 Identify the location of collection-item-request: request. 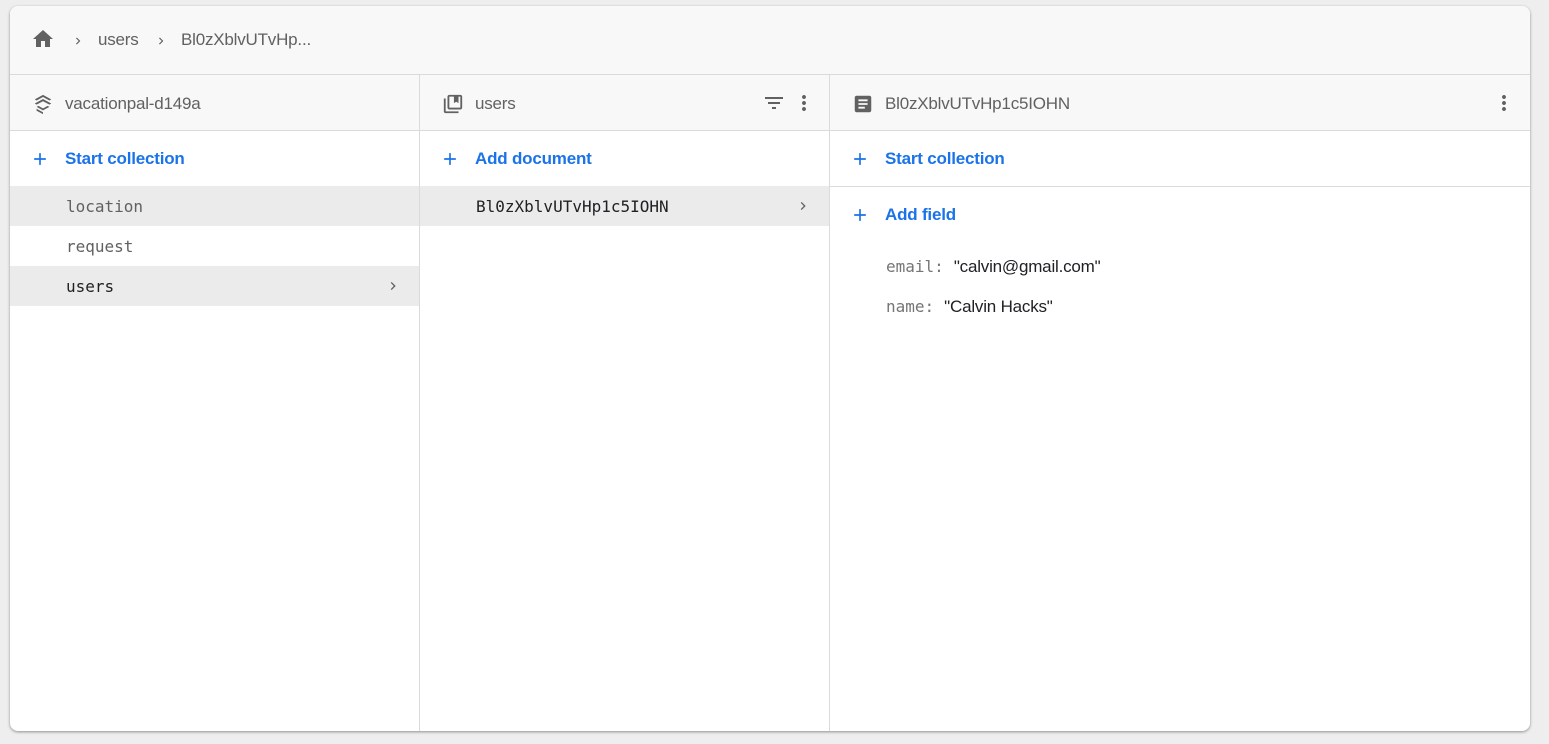
(214, 246).